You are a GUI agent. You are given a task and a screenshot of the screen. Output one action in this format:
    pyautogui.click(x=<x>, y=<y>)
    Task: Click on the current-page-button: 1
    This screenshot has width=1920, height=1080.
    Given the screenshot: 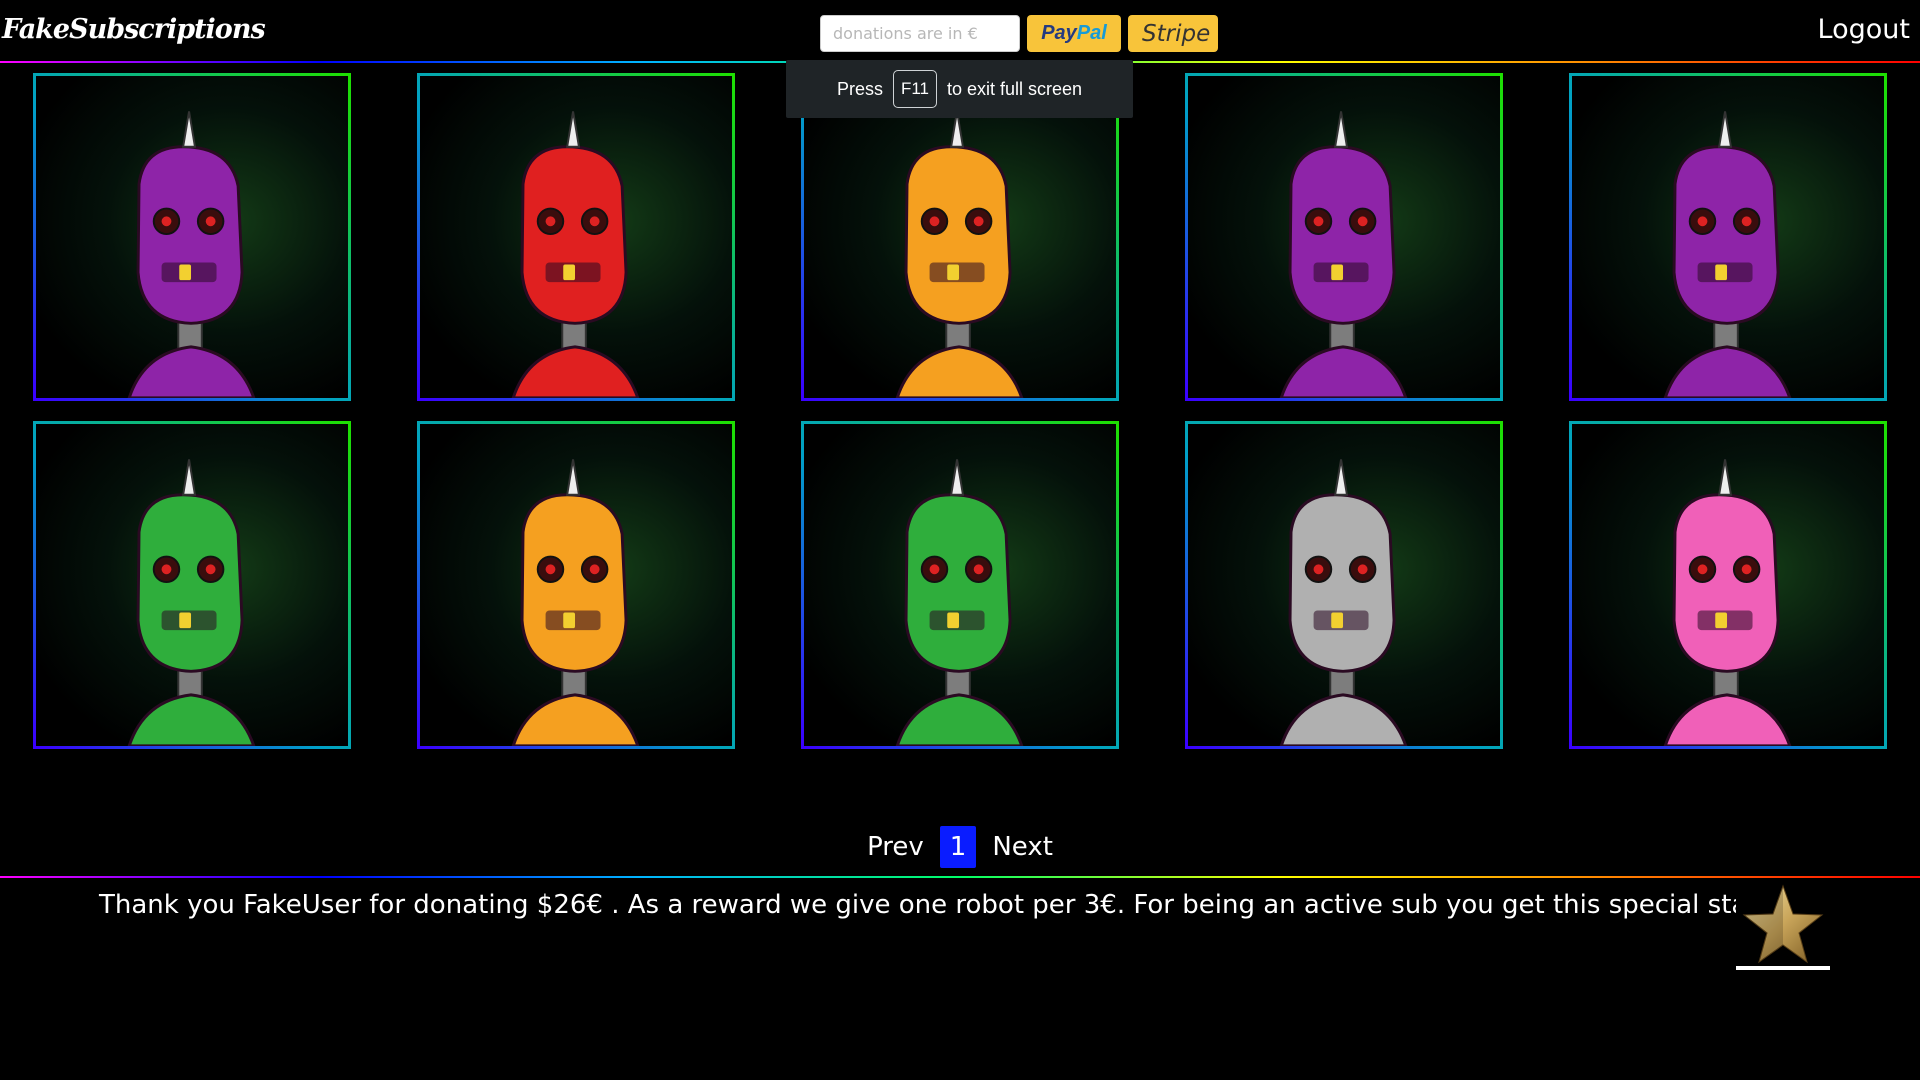 What is the action you would take?
    pyautogui.click(x=958, y=847)
    